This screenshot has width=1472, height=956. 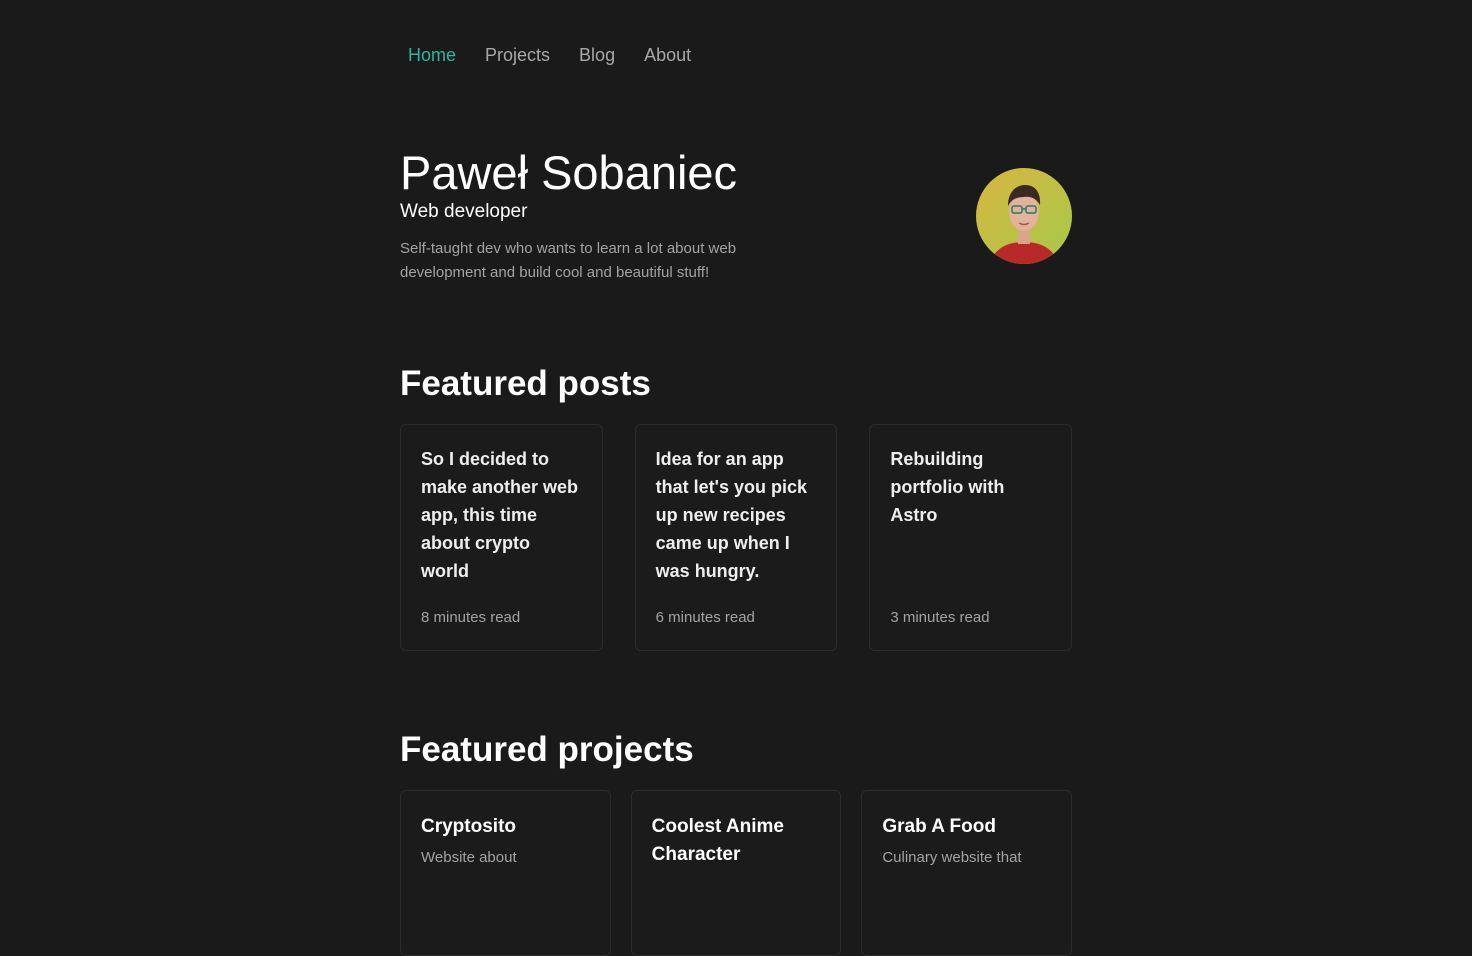 What do you see at coordinates (464, 211) in the screenshot?
I see `hero-role: Web developer` at bounding box center [464, 211].